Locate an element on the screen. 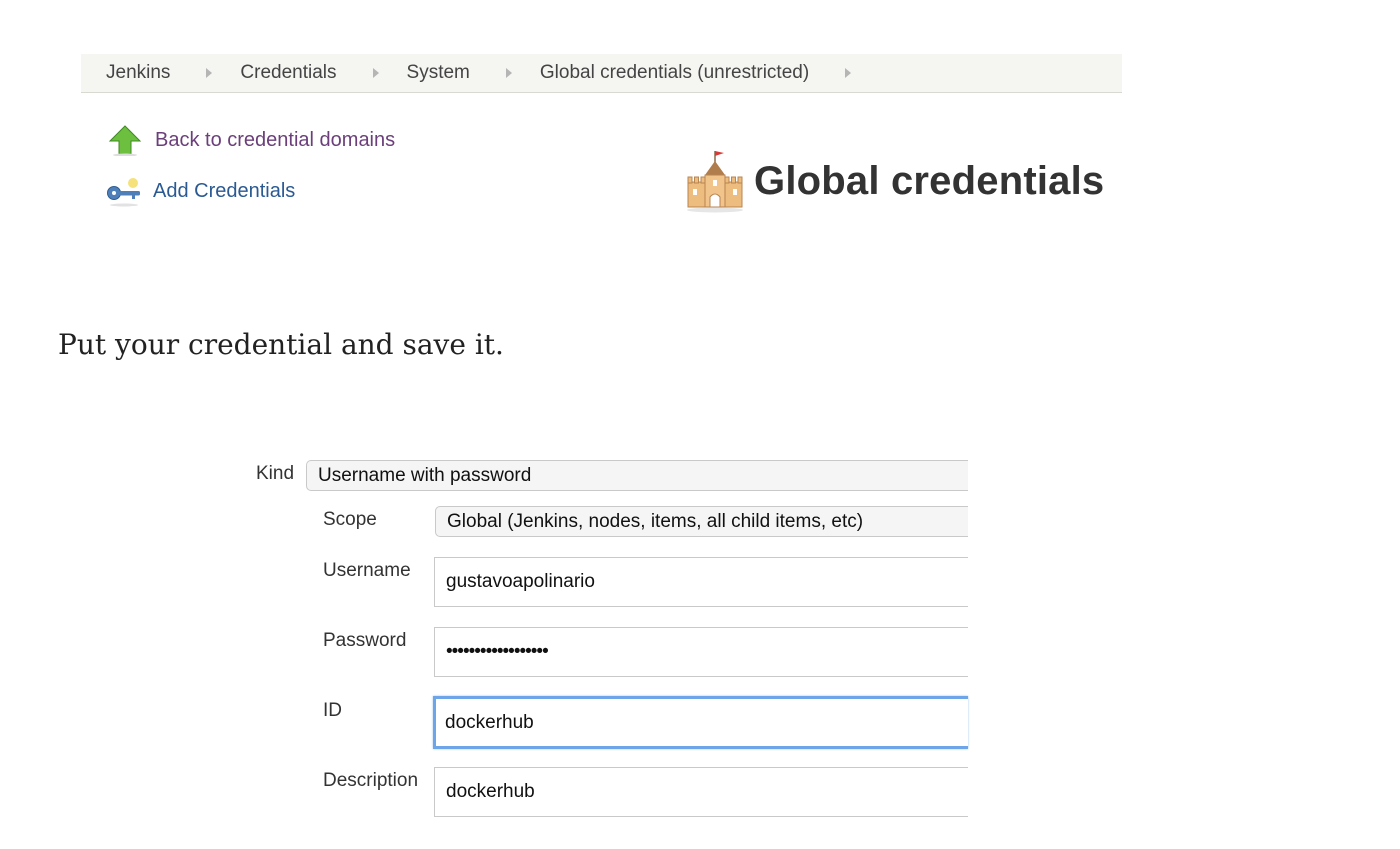 The image size is (1400, 849). back-to-credential-domains-link: Back to credential domains is located at coordinates (251, 140).